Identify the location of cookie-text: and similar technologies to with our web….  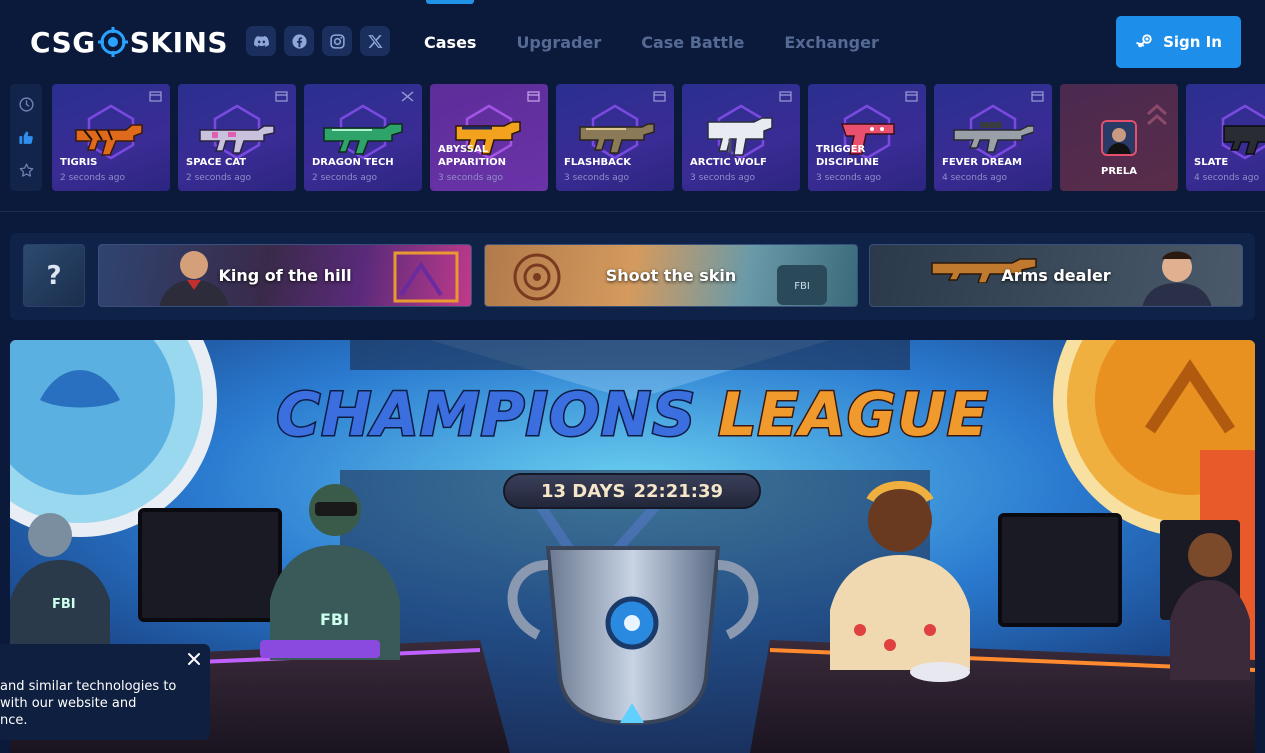
(100, 703).